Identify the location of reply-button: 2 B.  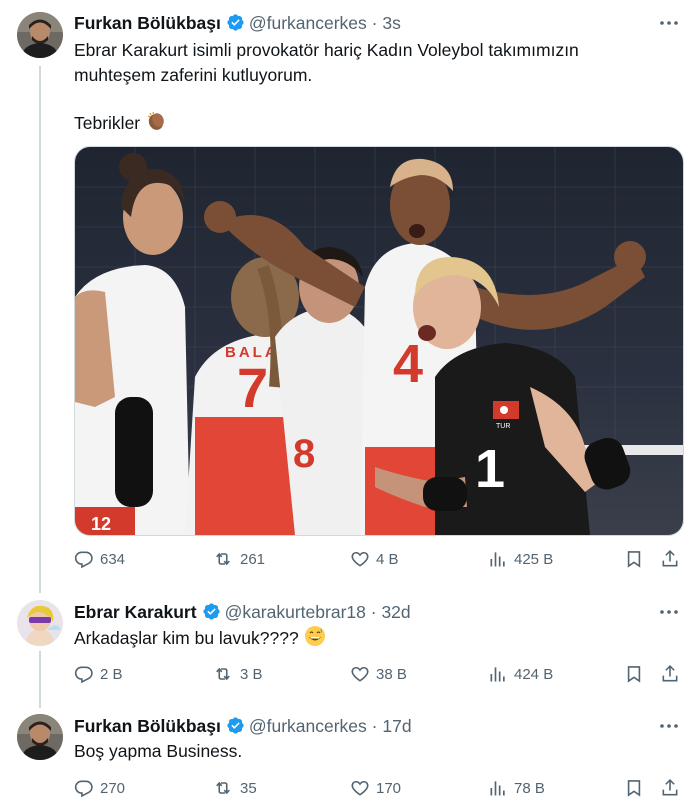
(98, 674).